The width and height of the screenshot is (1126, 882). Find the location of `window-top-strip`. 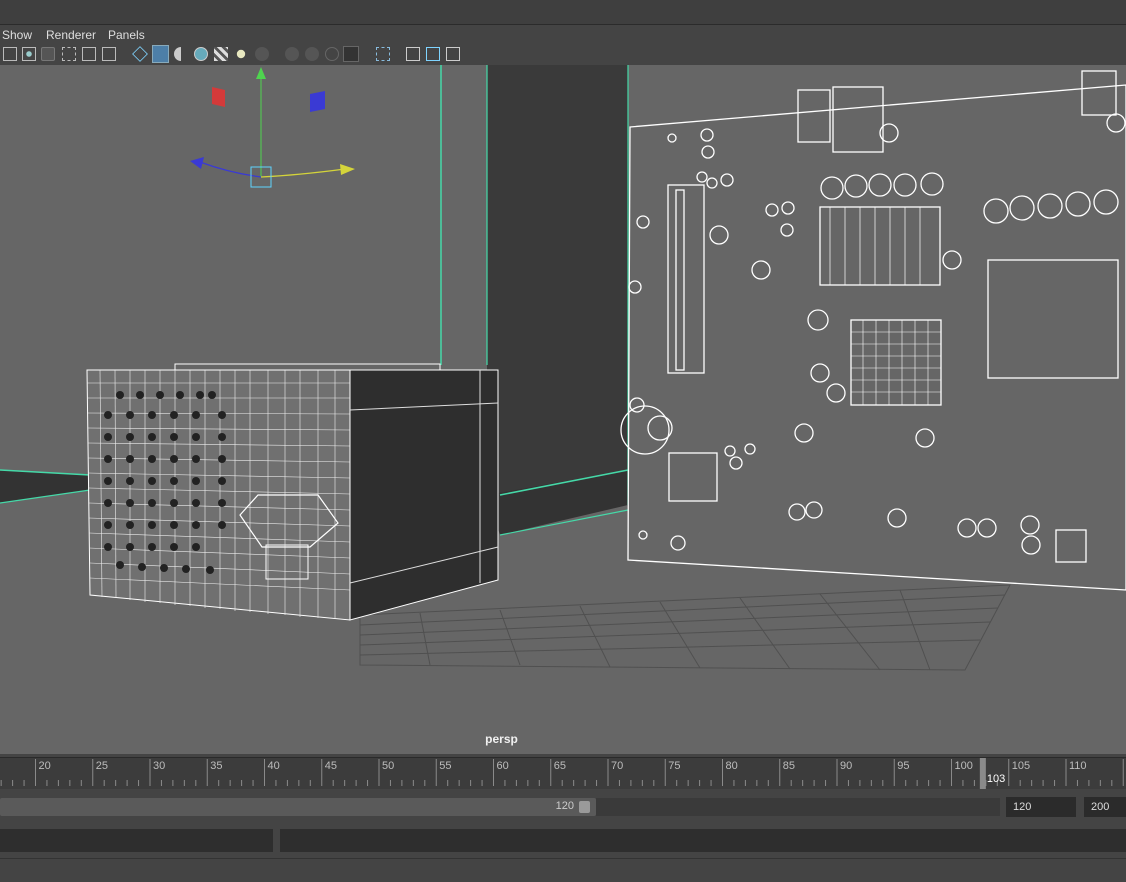

window-top-strip is located at coordinates (563, 12).